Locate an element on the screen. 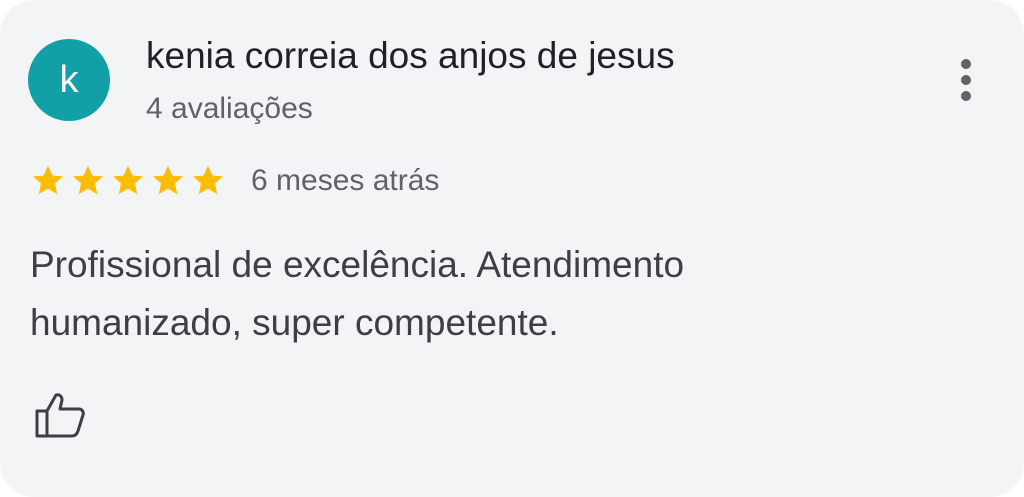  avatar: k is located at coordinates (69, 80).